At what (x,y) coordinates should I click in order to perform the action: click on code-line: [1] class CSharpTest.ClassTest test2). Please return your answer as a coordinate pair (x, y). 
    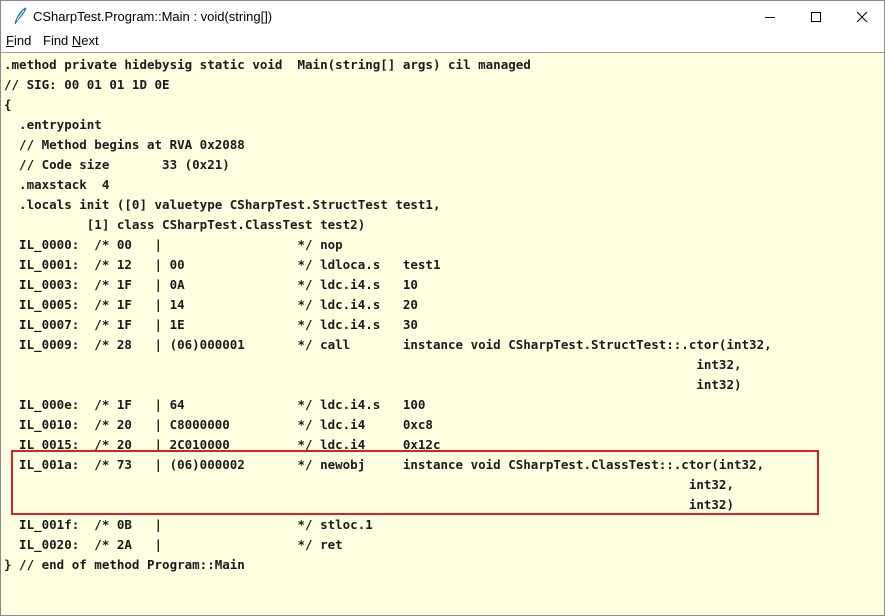
    Looking at the image, I should click on (185, 224).